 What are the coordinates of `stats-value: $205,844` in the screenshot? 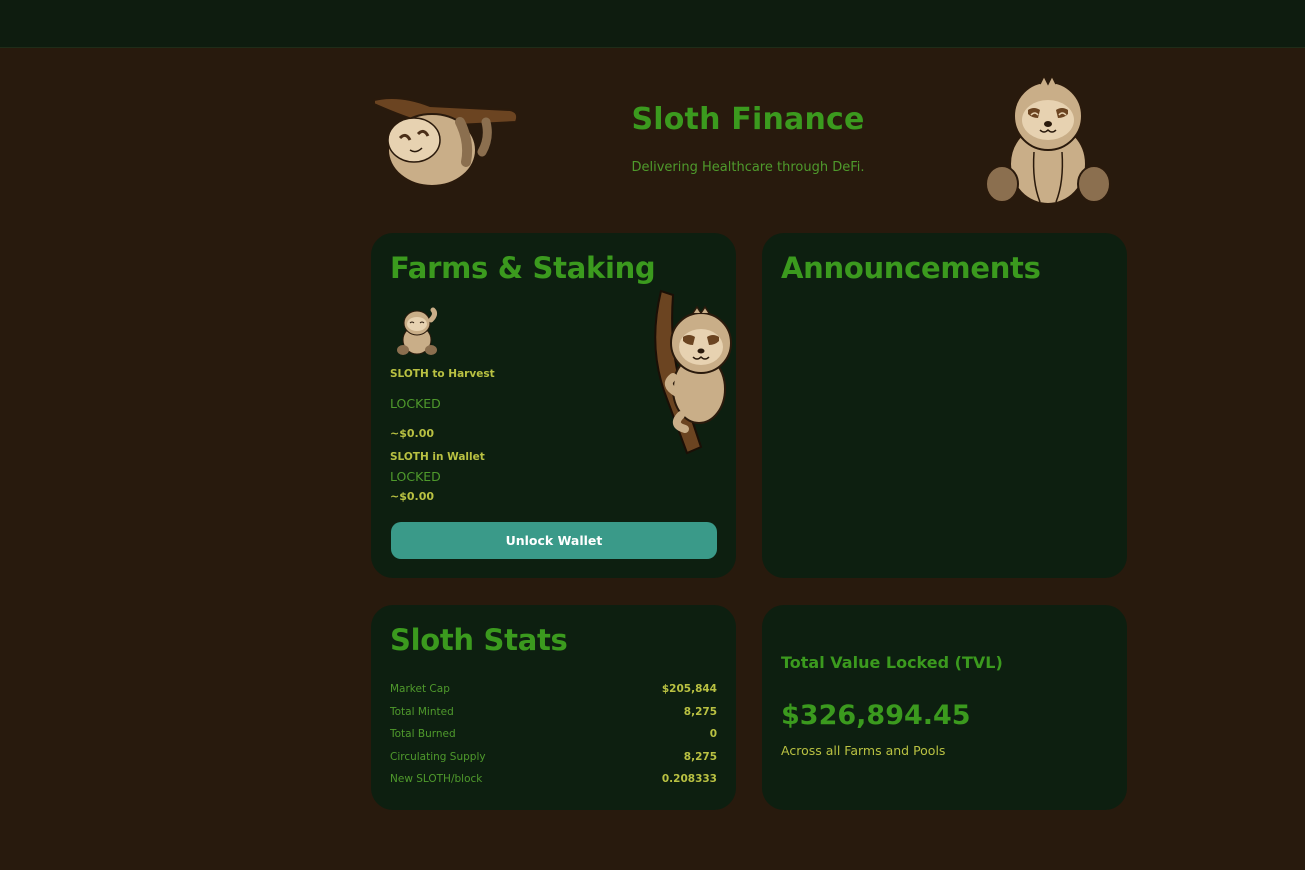 It's located at (689, 689).